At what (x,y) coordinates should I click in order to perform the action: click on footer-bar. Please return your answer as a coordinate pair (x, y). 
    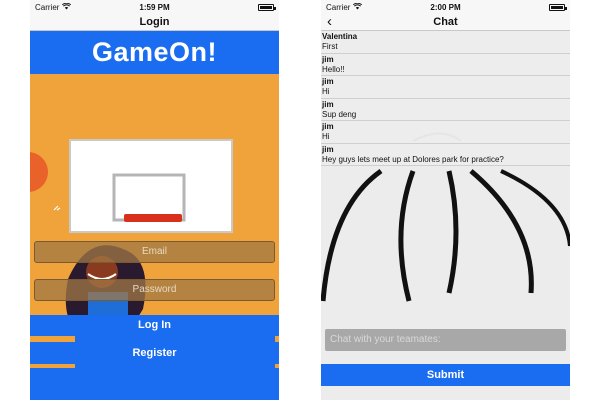
    Looking at the image, I should click on (154, 384).